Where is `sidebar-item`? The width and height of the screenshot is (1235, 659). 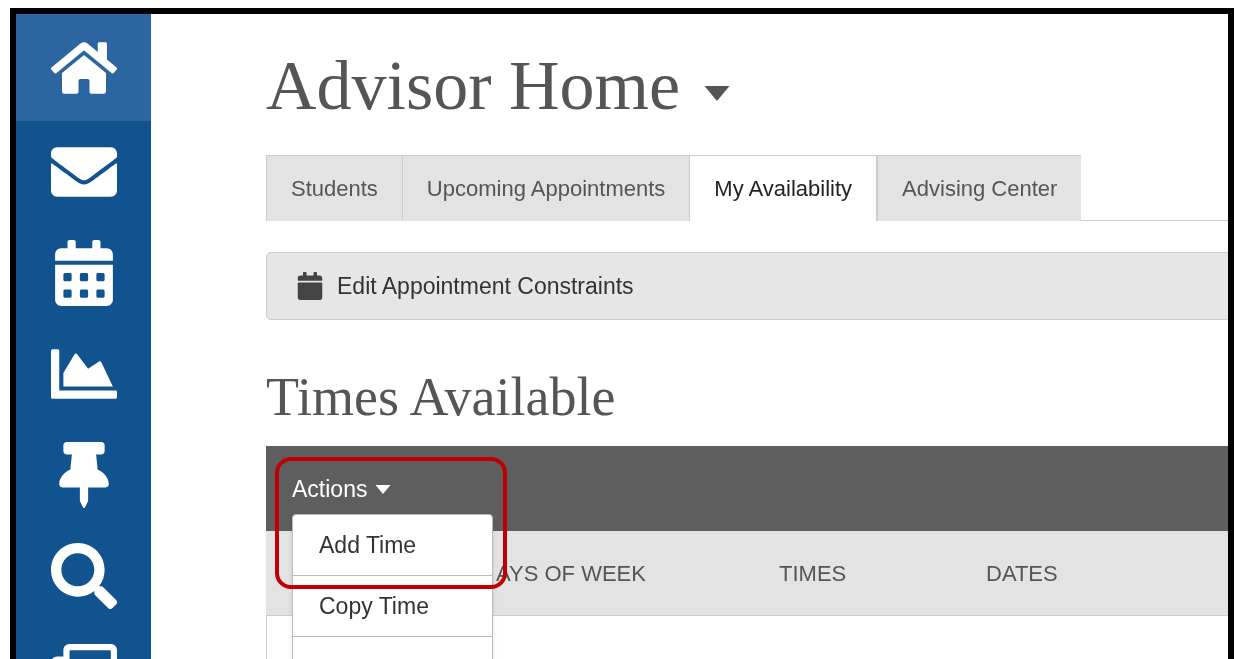
sidebar-item is located at coordinates (83, 67).